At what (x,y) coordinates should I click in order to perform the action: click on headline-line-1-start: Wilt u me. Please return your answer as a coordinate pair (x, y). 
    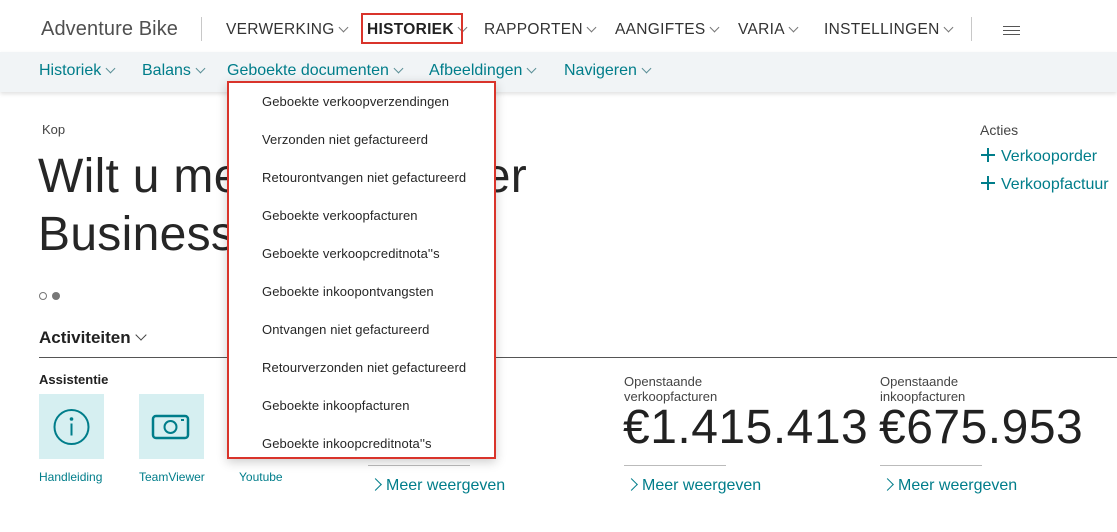
    Looking at the image, I should click on (139, 176).